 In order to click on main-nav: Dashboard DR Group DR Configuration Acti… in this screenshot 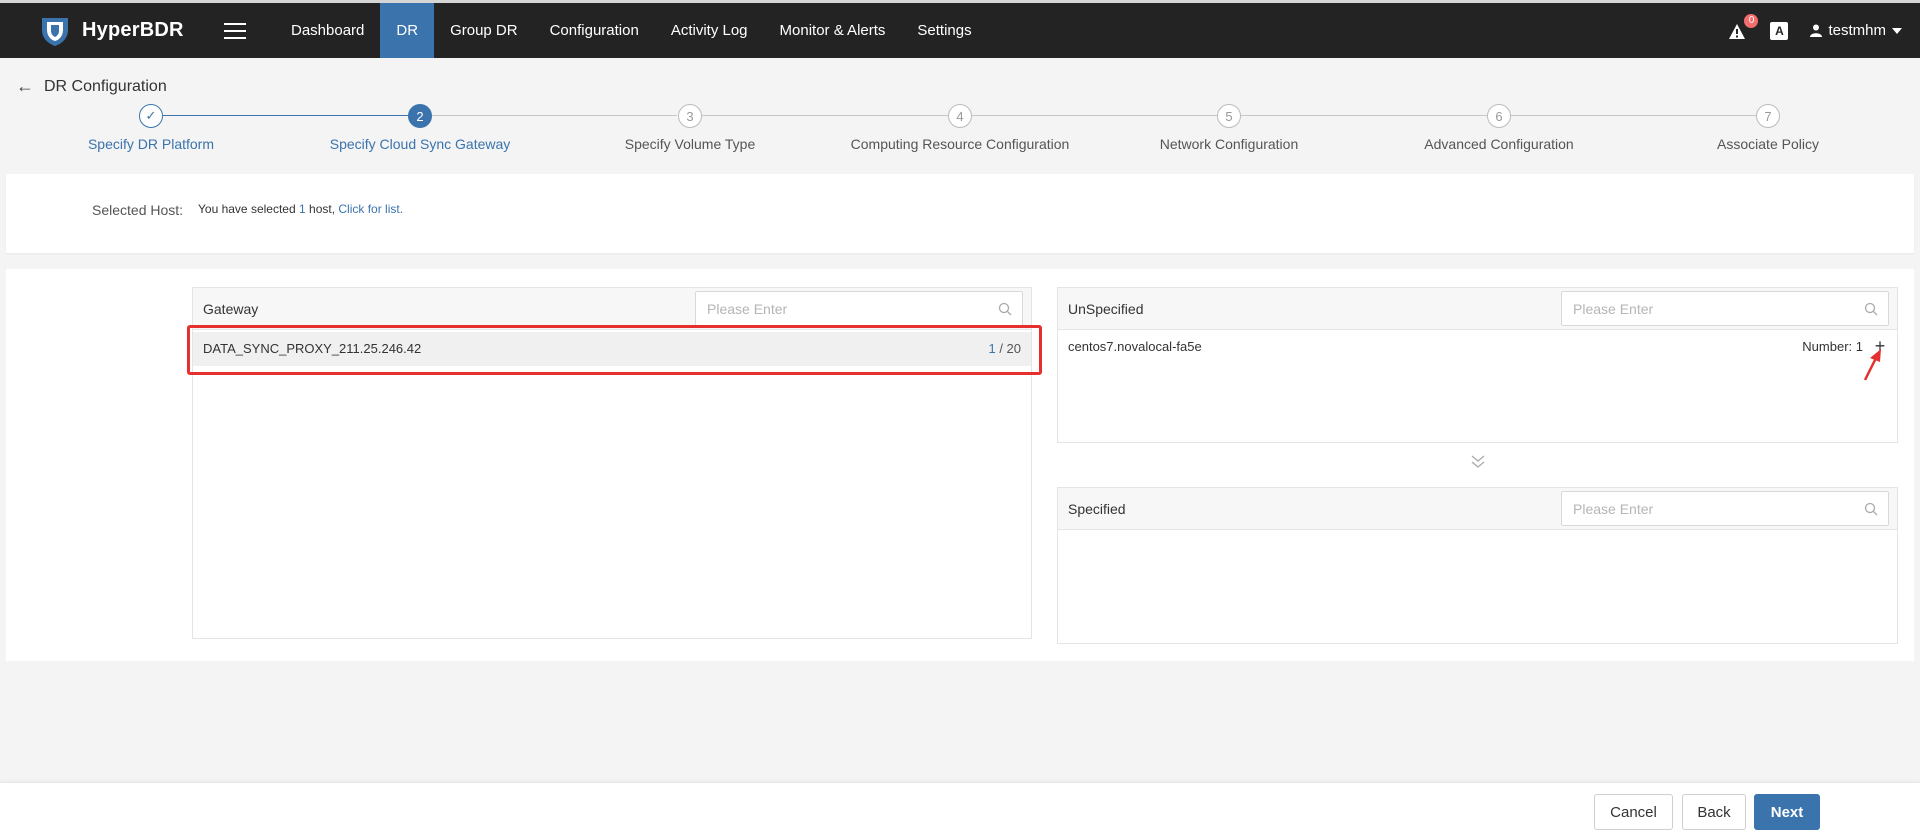, I will do `click(631, 30)`.